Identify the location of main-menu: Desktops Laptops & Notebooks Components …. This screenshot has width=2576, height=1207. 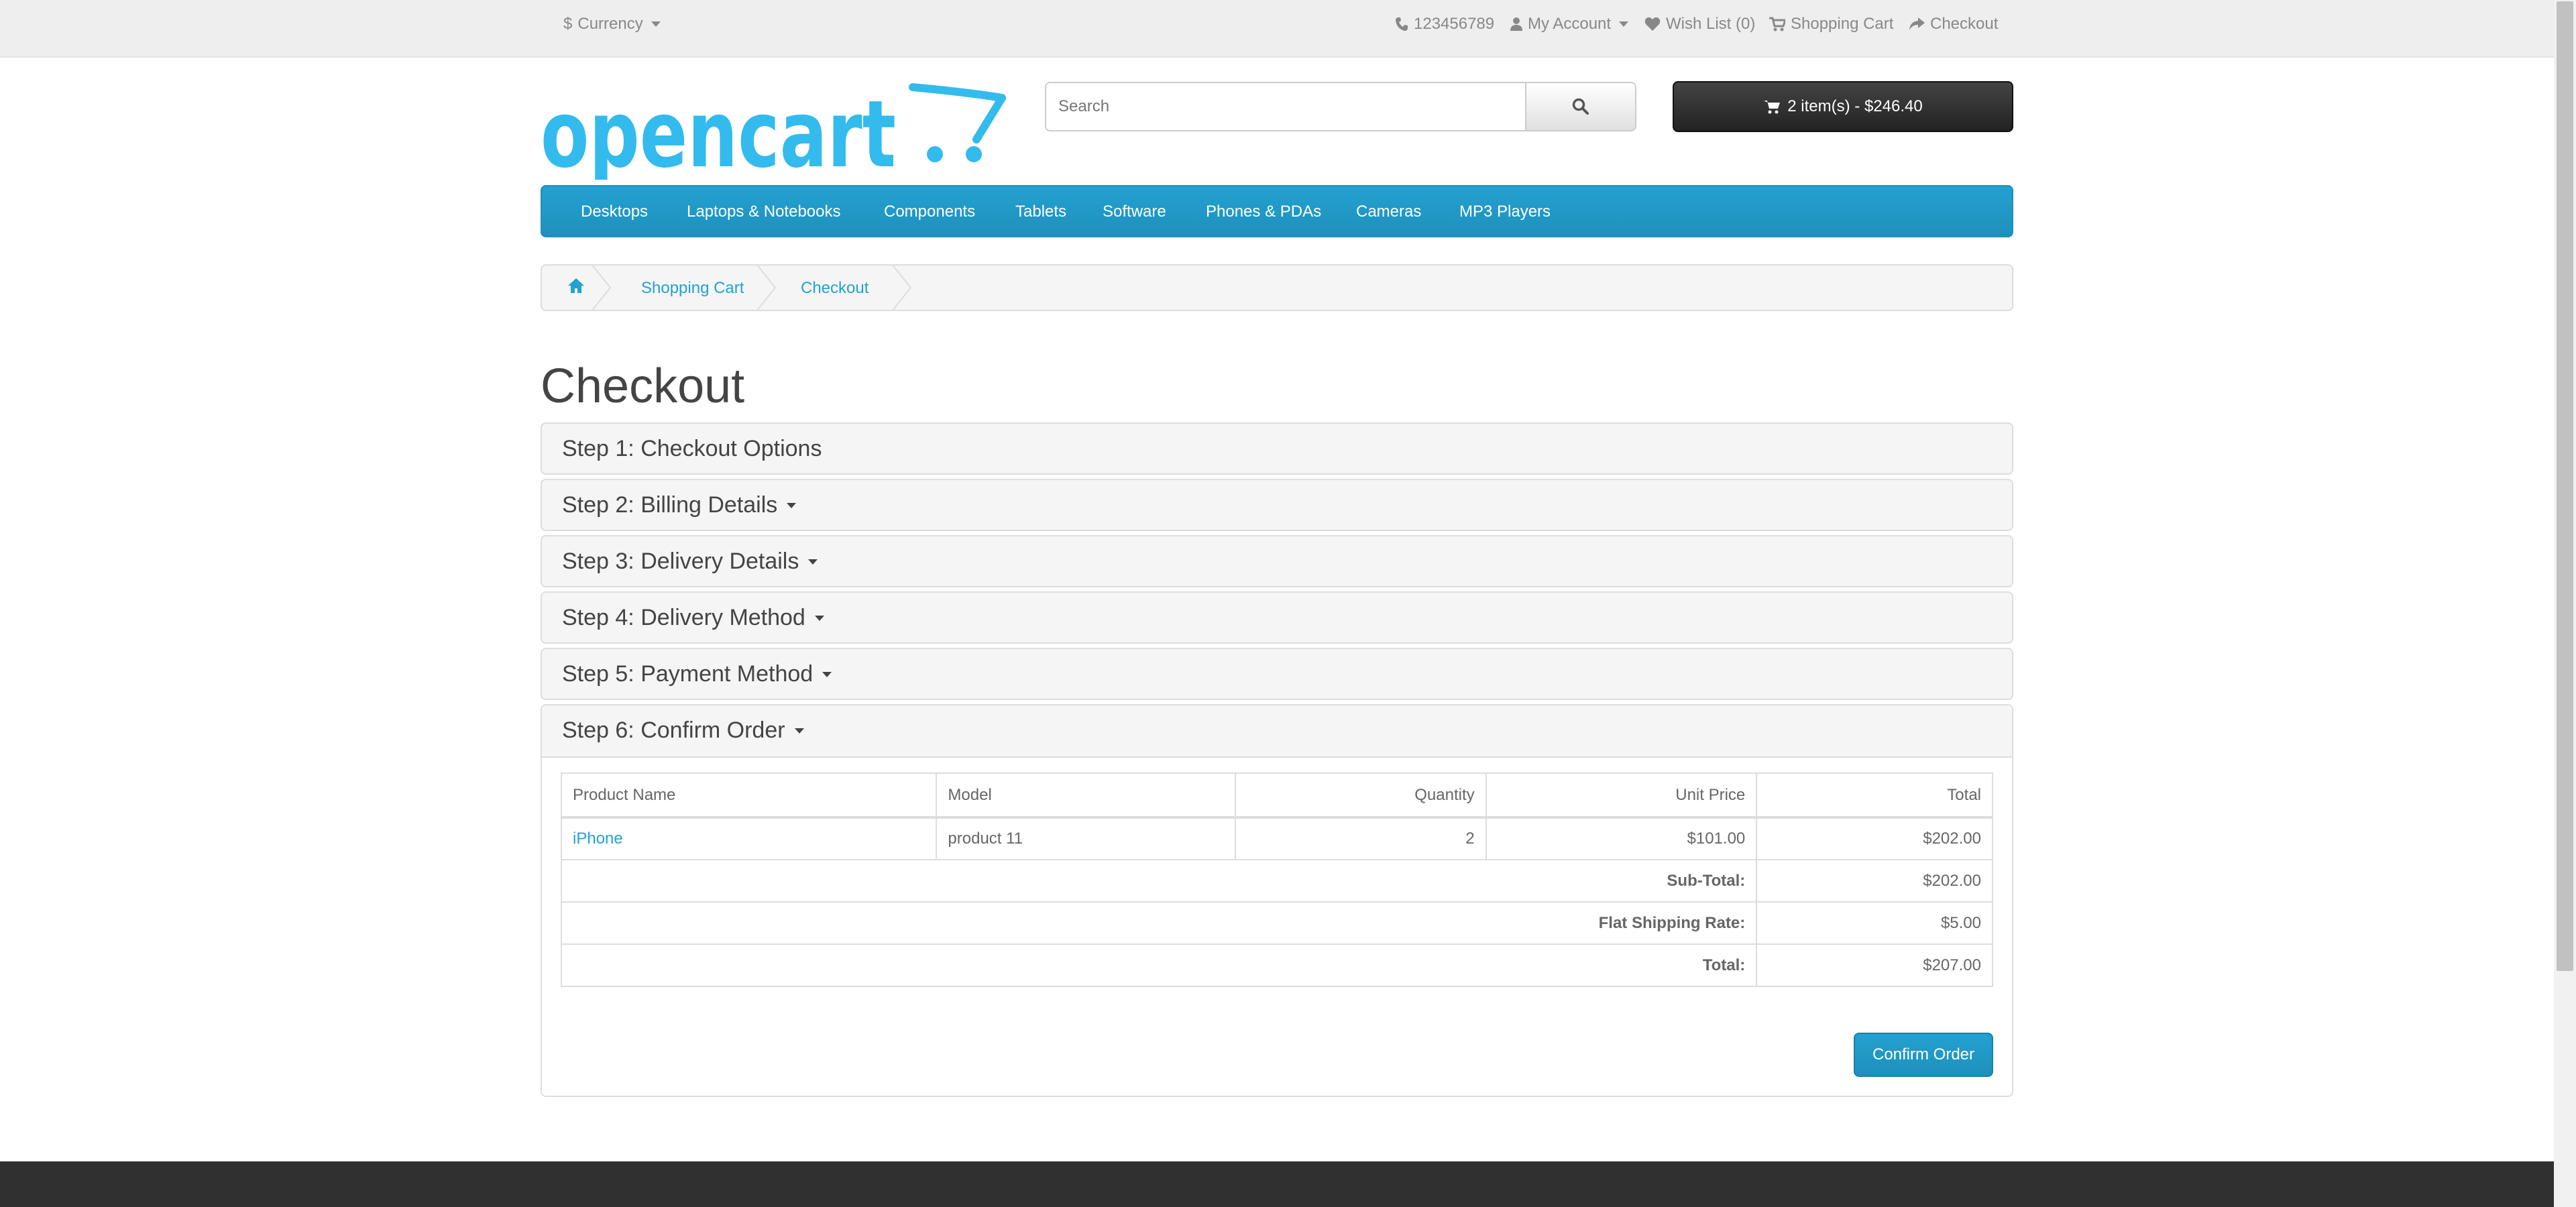
(1277, 211).